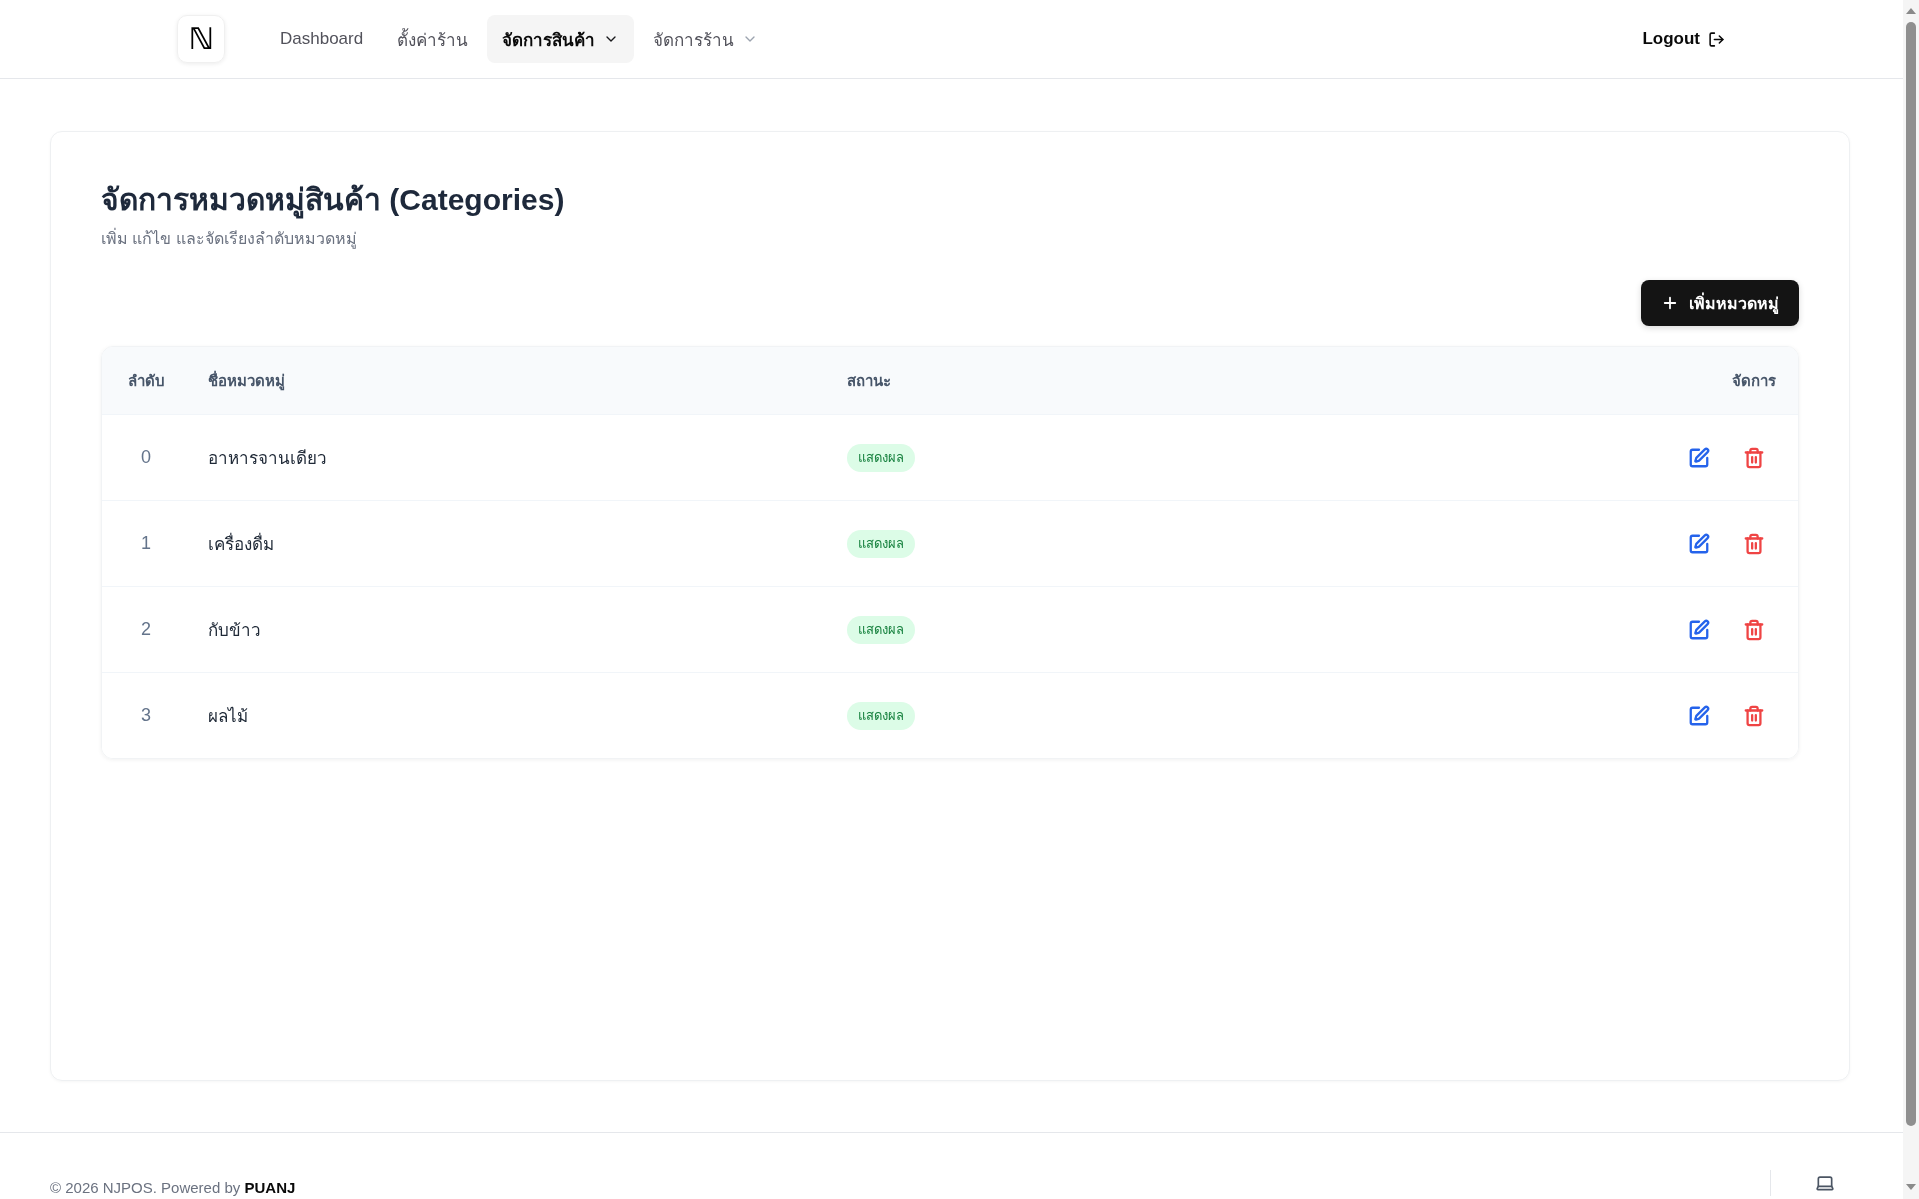 This screenshot has height=1199, width=1919. I want to click on page-title: จัดการหมวดหมู่สินค้า (Categories), so click(333, 200).